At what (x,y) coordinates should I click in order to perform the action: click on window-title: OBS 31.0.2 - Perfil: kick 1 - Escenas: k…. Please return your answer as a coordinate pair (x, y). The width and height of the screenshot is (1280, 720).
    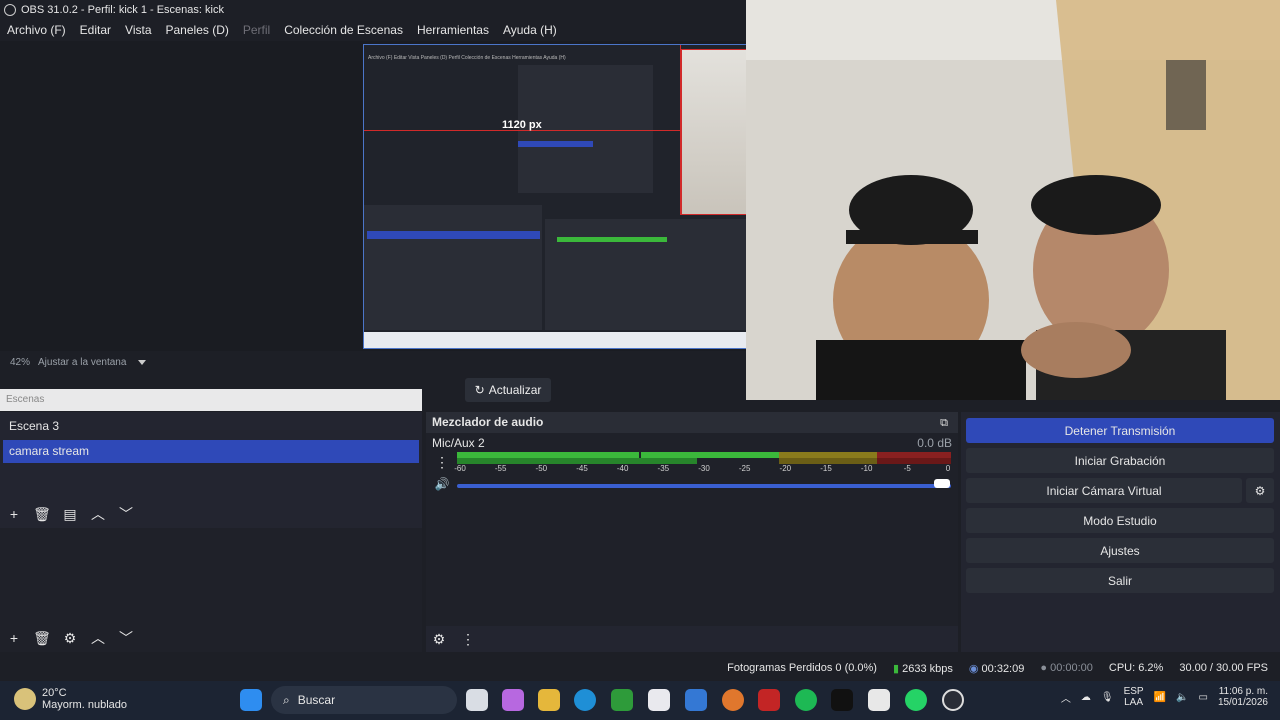
    Looking at the image, I should click on (122, 9).